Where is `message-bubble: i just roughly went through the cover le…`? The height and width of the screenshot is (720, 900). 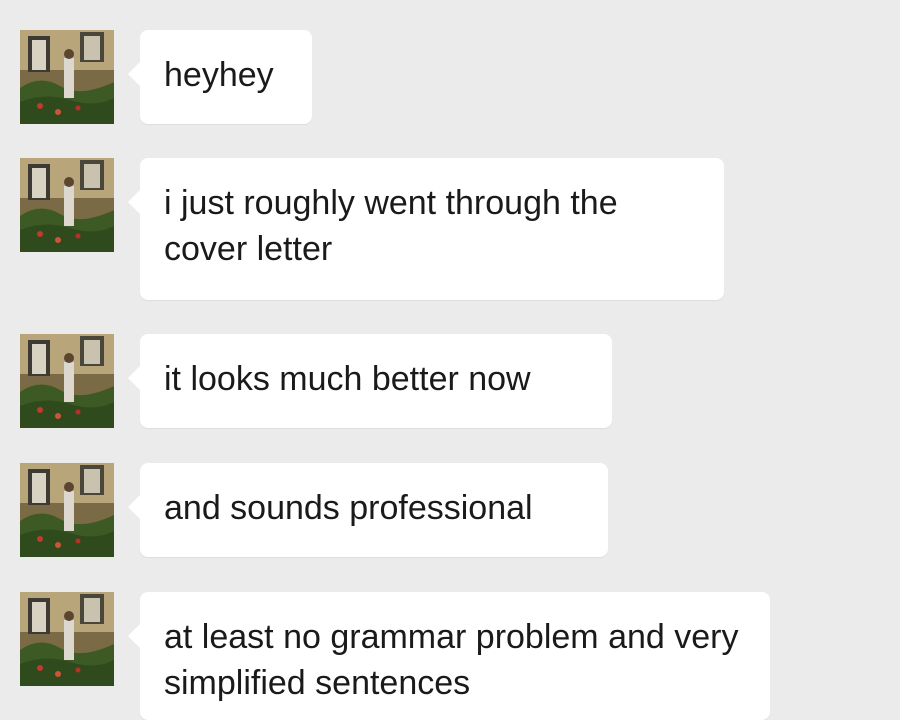
message-bubble: i just roughly went through the cover le… is located at coordinates (426, 229).